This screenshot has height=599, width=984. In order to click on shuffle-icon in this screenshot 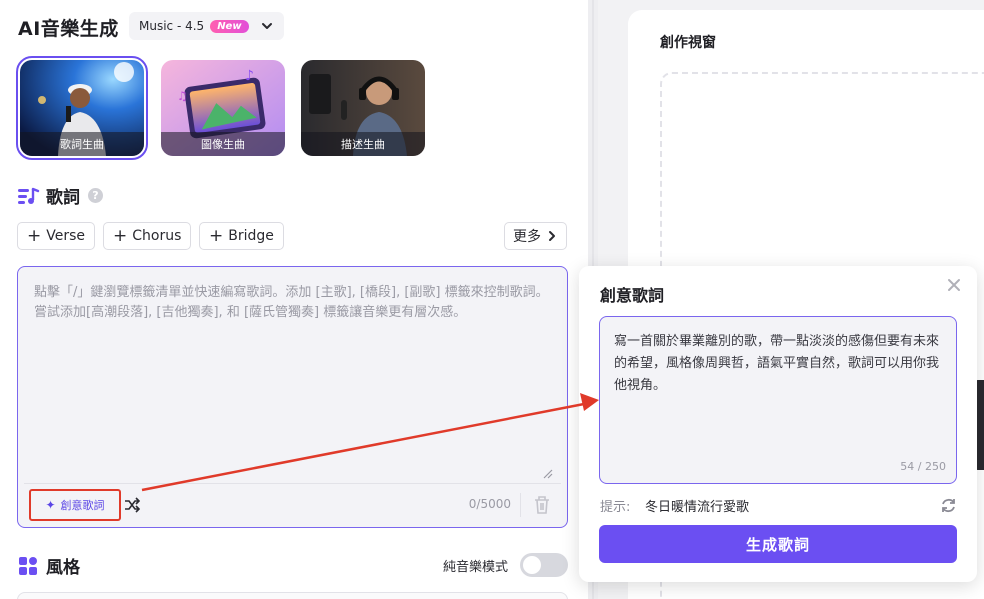, I will do `click(132, 505)`.